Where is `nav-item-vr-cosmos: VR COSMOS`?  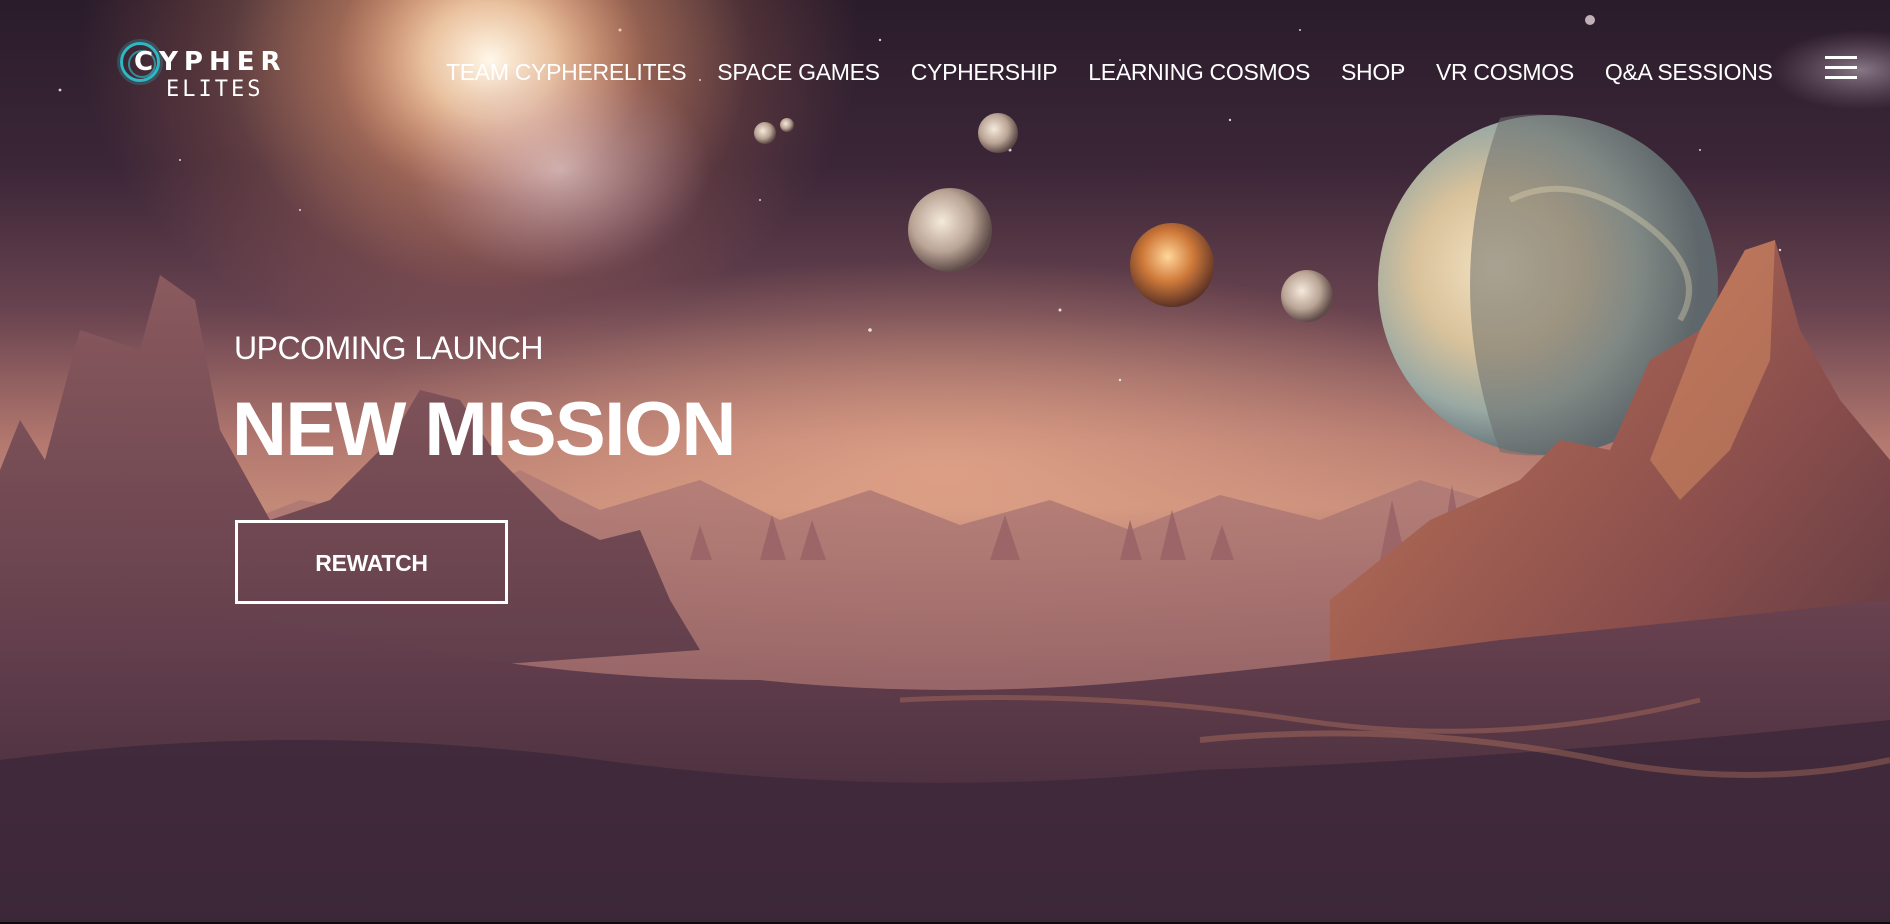
nav-item-vr-cosmos: VR COSMOS is located at coordinates (1505, 72).